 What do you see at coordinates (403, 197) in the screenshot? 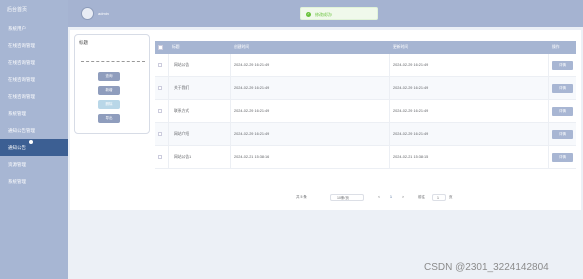
I see `next-page-button: >` at bounding box center [403, 197].